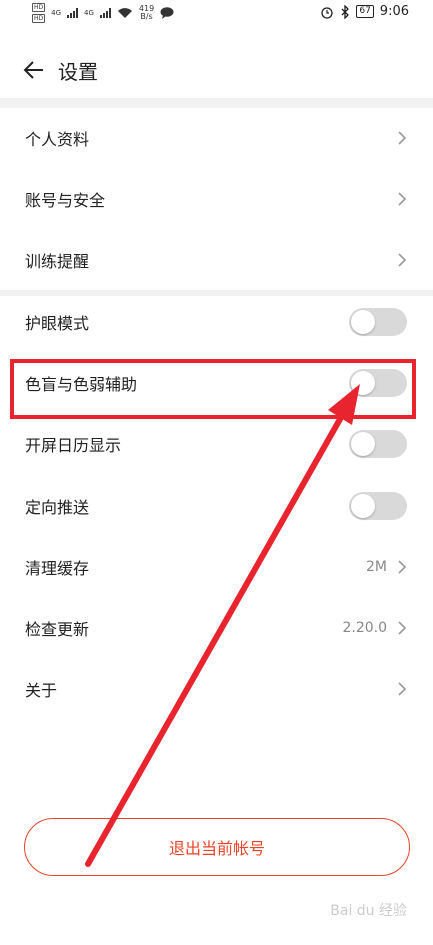  I want to click on settings-item-account-security: 账号与安全, so click(216, 199).